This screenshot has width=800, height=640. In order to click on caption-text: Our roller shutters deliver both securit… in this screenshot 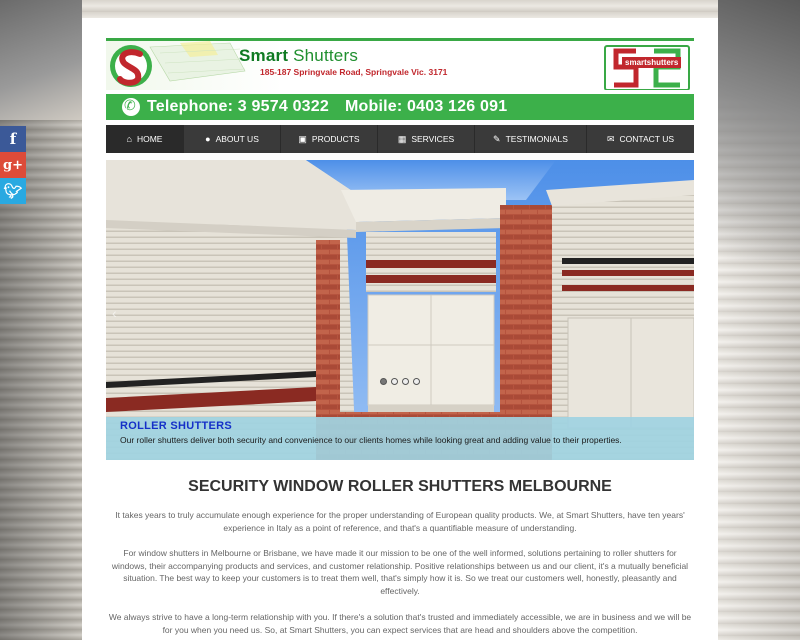, I will do `click(371, 440)`.